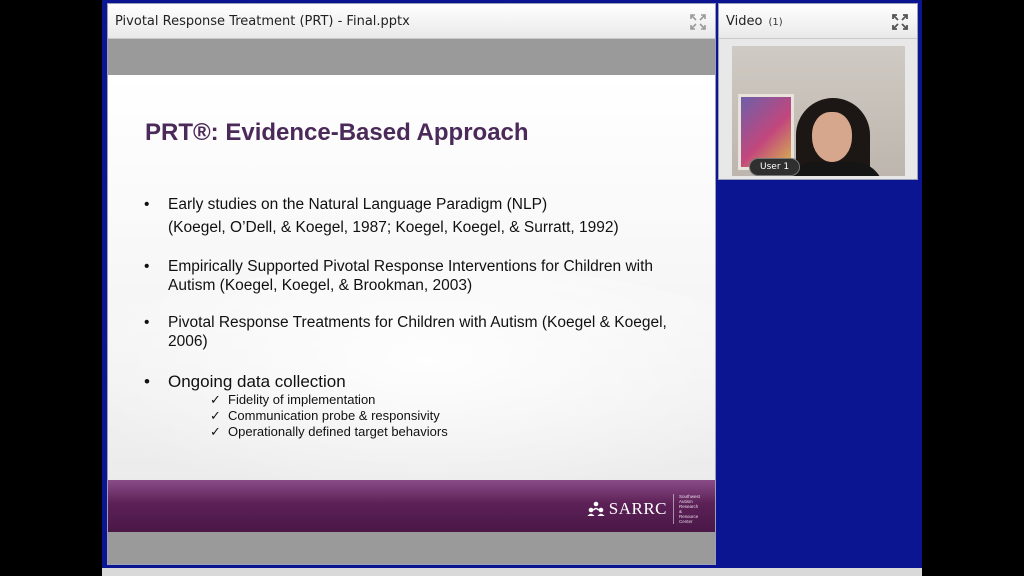  Describe the element at coordinates (744, 21) in the screenshot. I see `video-pod-label: Video` at that location.